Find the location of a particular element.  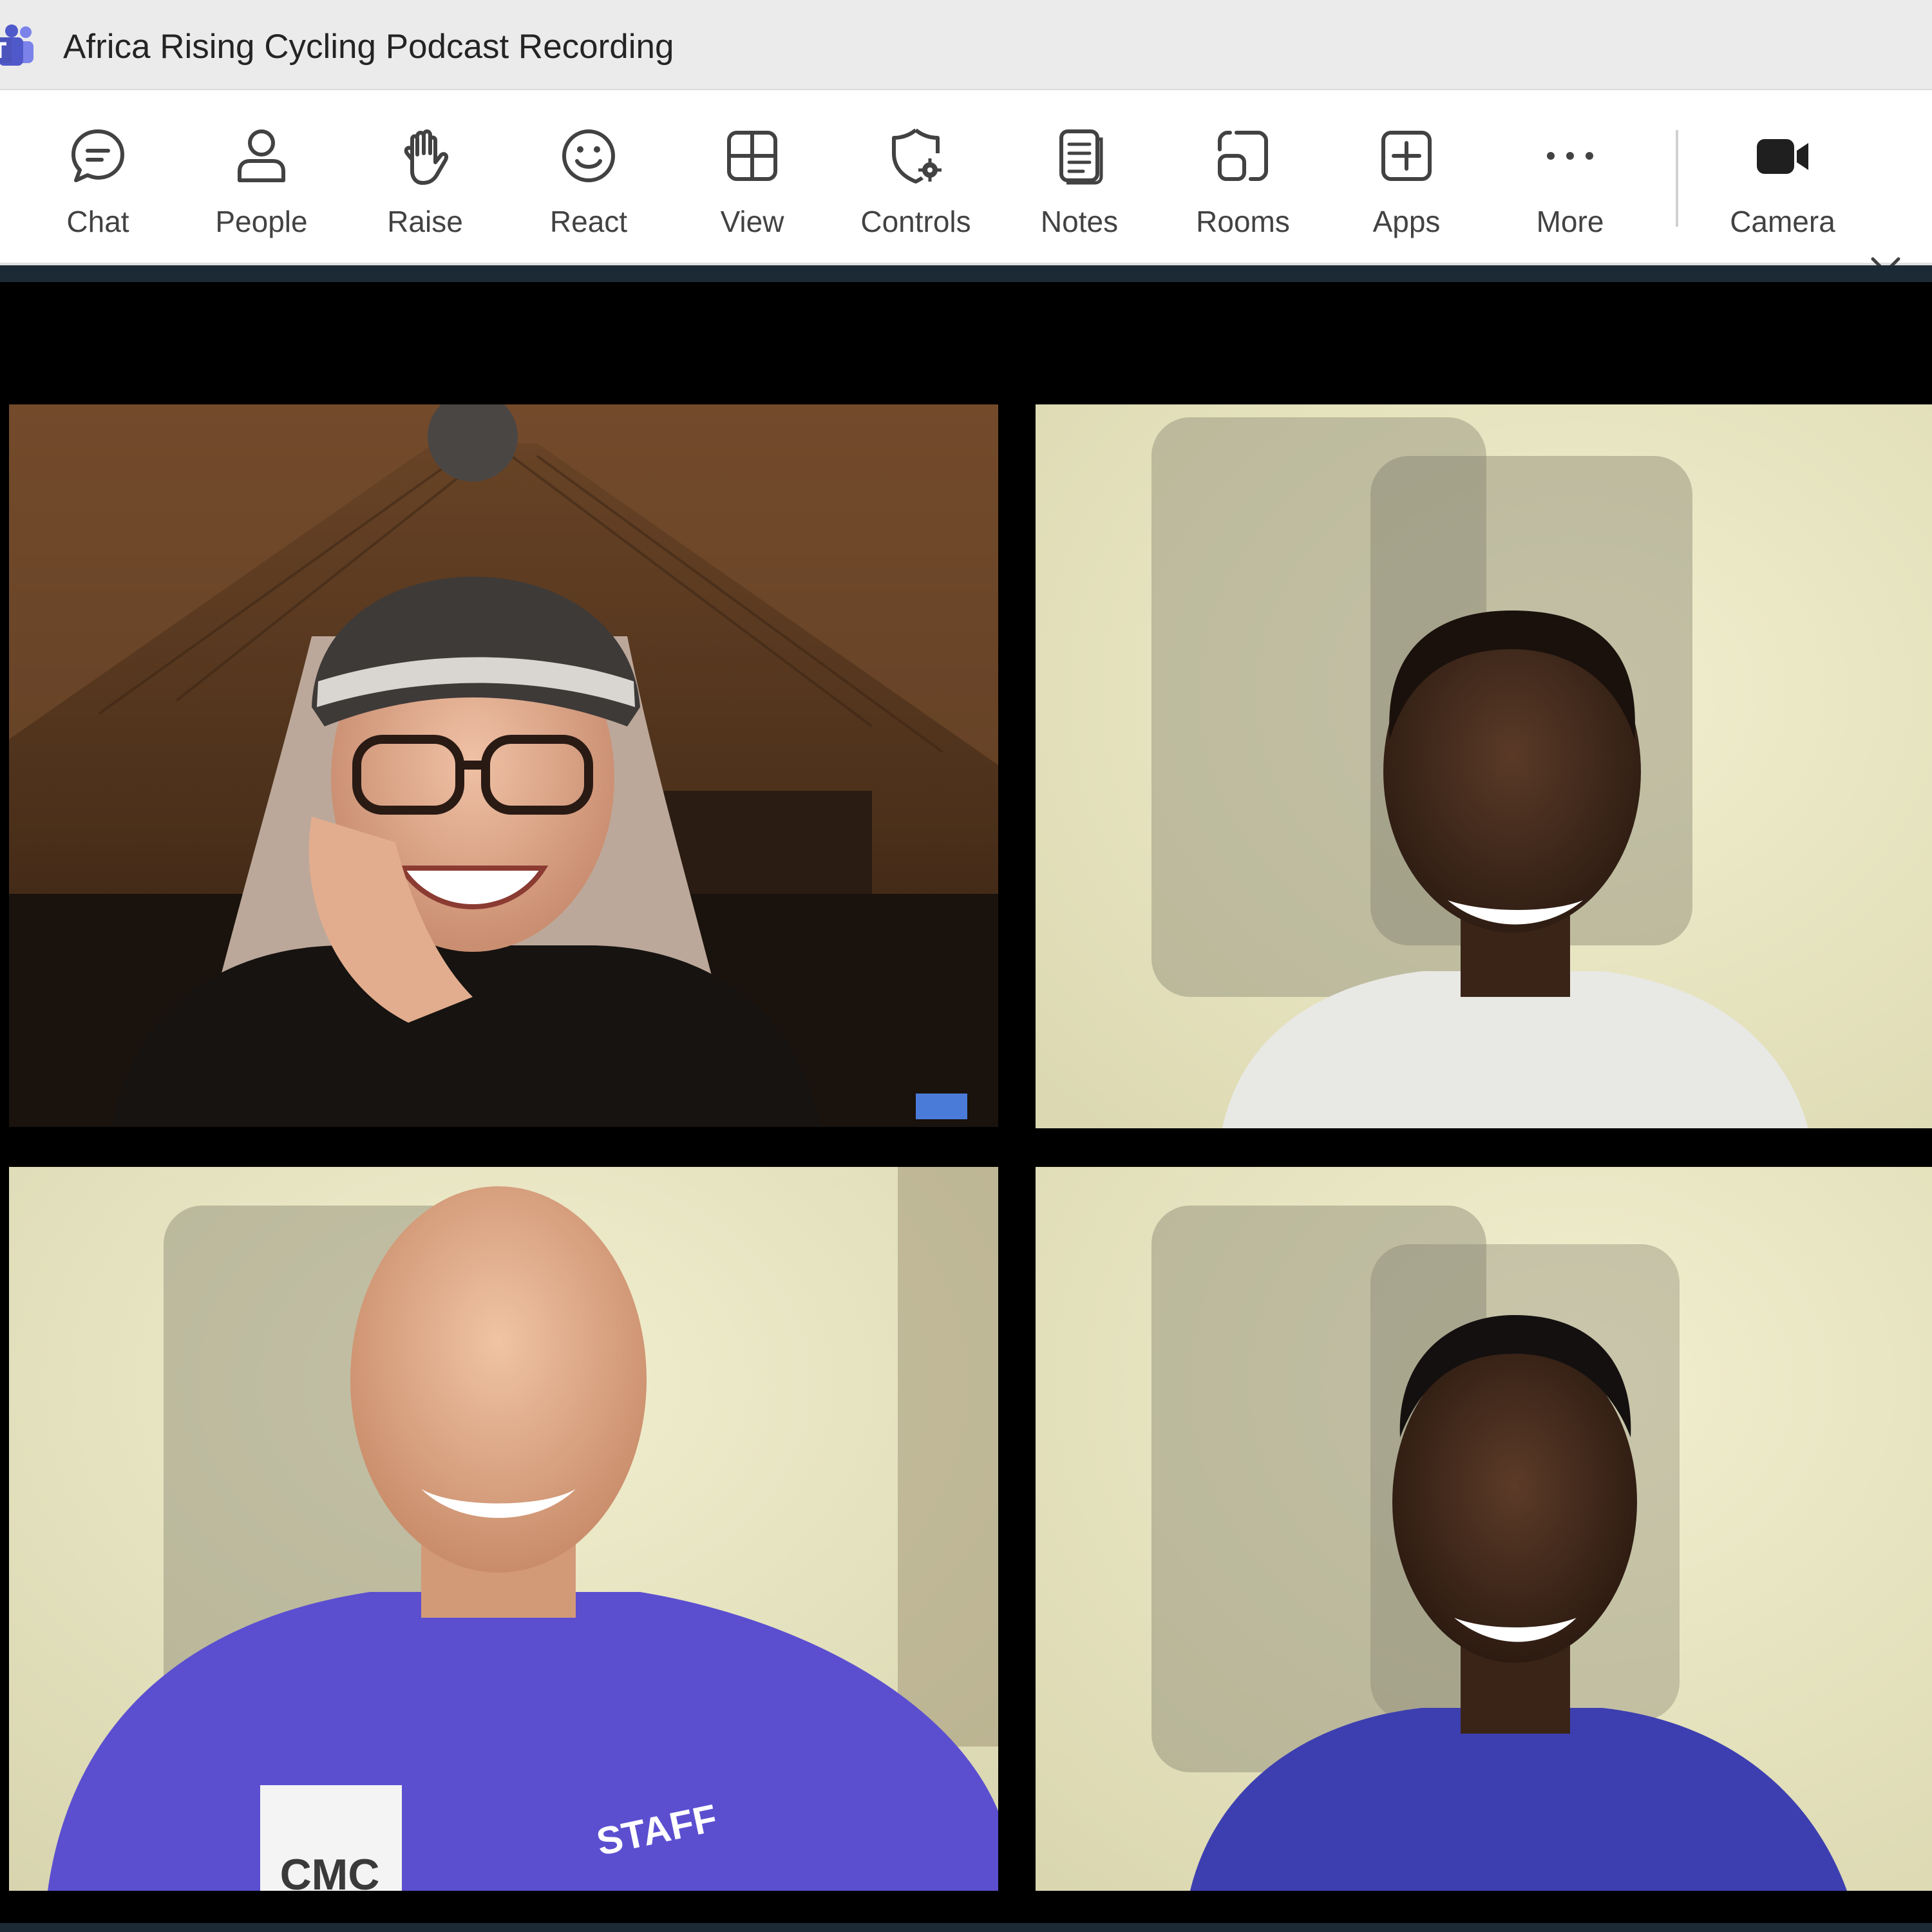

notes-label: Notes is located at coordinates (1079, 222).